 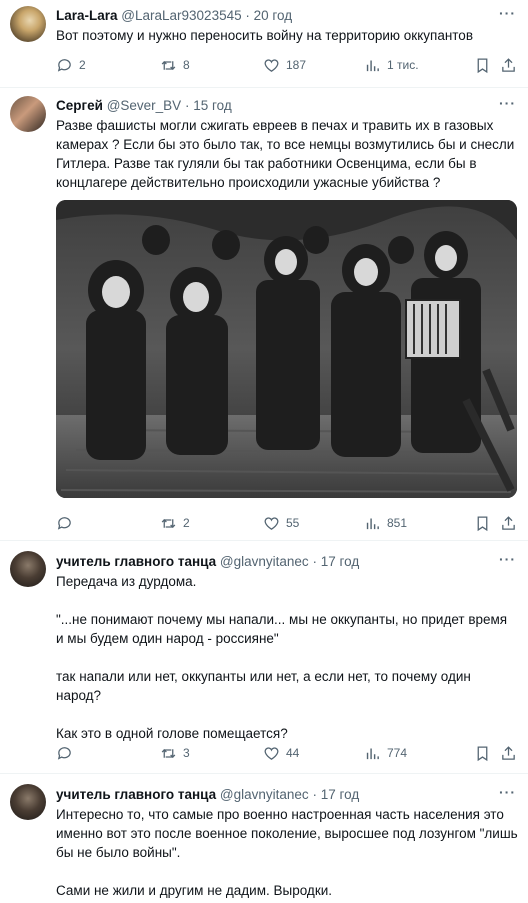 I want to click on tweet-actions: 2 55 851, so click(x=287, y=523).